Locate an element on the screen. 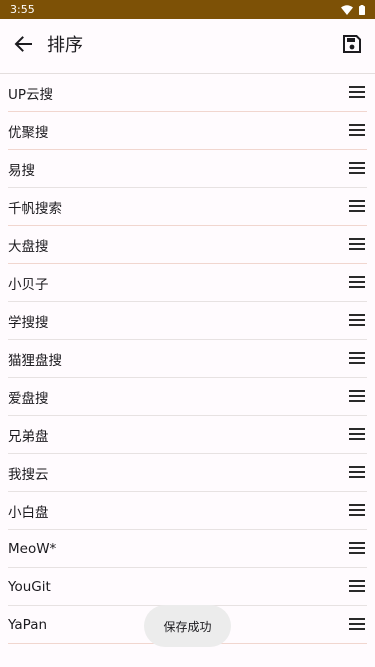 This screenshot has width=375, height=667. list-item: 我搜云 is located at coordinates (187, 473).